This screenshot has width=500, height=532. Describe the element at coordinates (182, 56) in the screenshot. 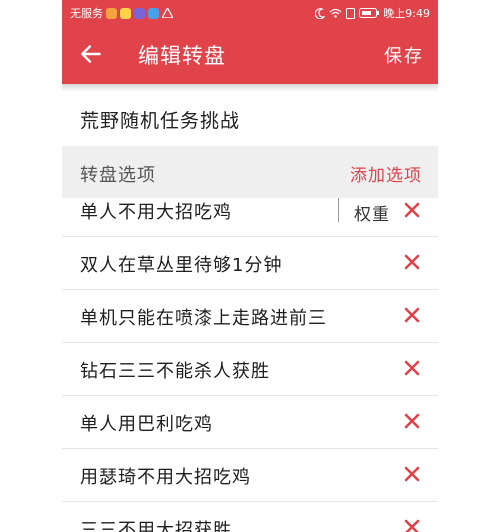

I see `page-title: 编辑转盘` at that location.